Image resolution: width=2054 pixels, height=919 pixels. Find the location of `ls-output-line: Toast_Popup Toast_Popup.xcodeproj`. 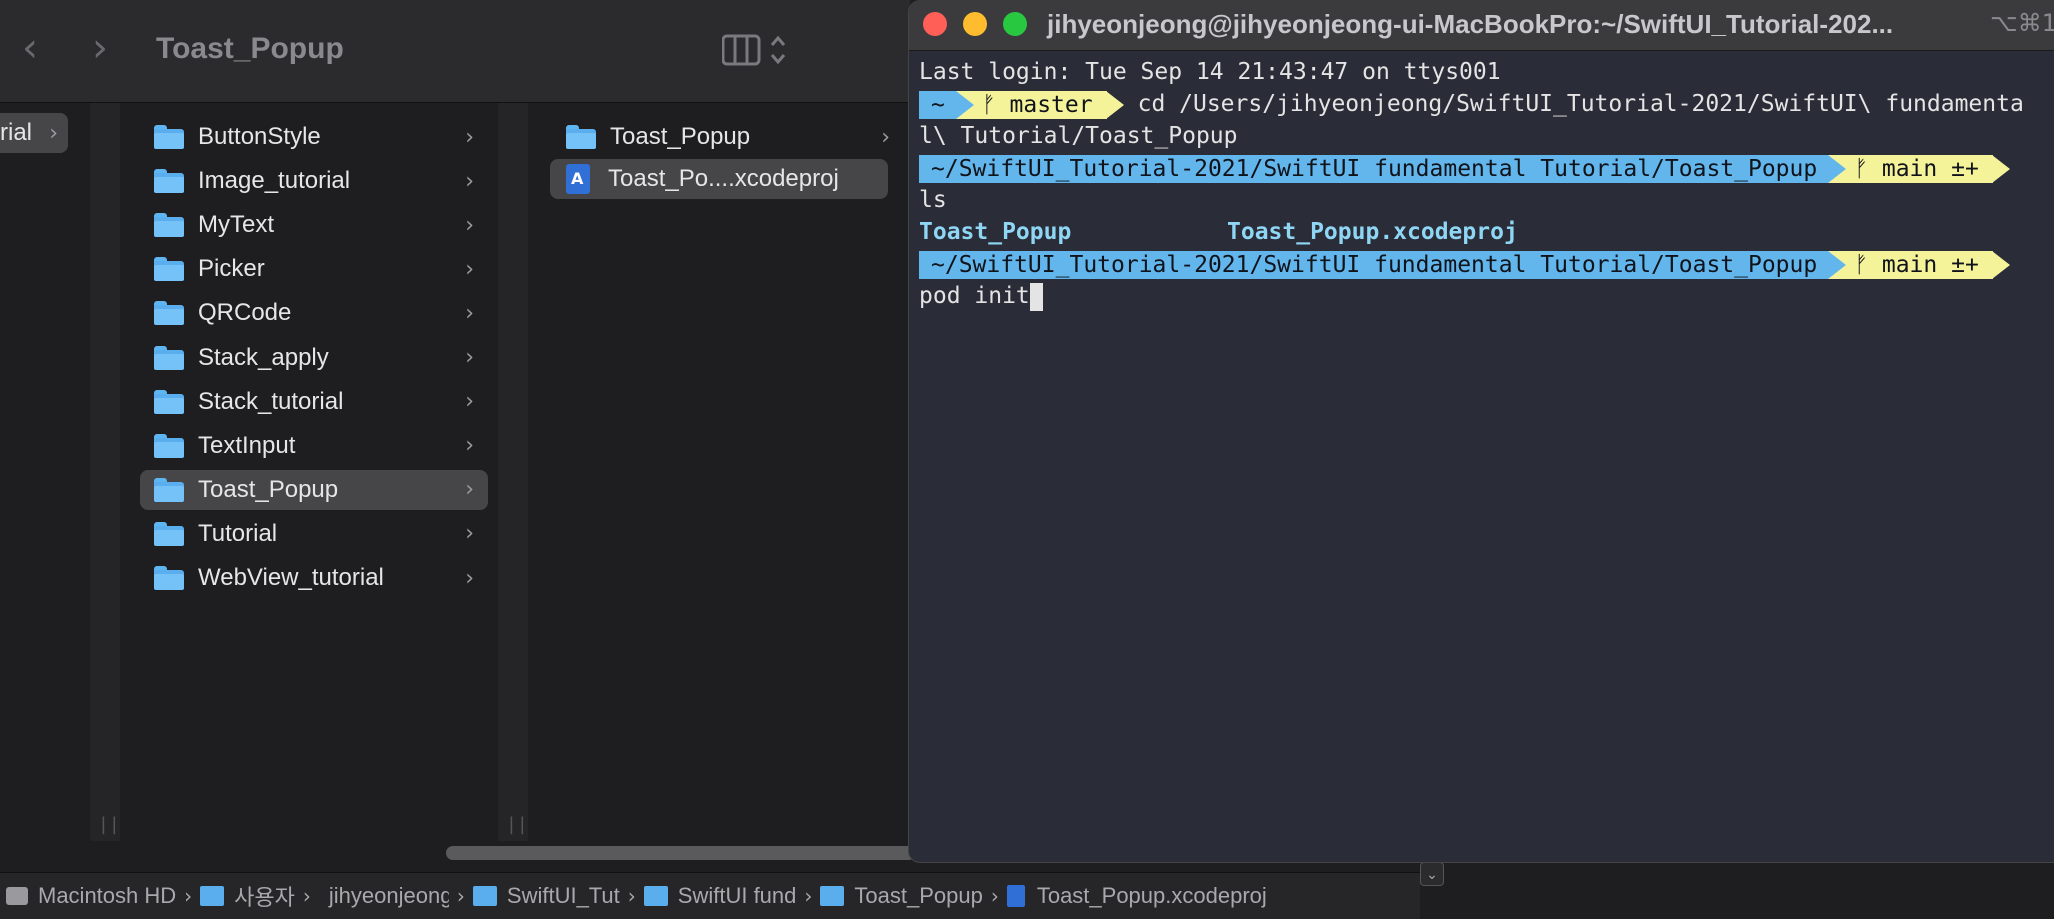

ls-output-line: Toast_Popup Toast_Popup.xcodeproj is located at coordinates (1486, 232).